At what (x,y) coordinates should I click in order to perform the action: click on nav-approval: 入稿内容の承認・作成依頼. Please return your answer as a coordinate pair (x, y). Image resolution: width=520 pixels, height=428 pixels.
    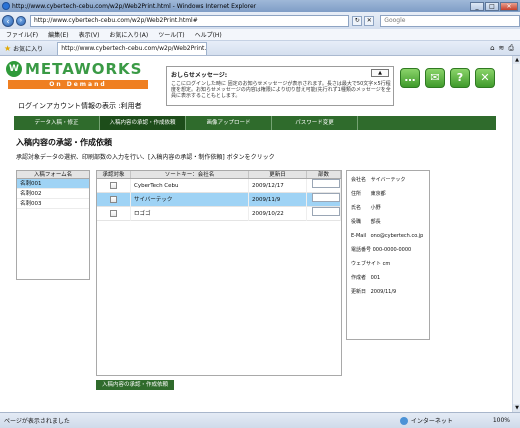
    Looking at the image, I should click on (143, 123).